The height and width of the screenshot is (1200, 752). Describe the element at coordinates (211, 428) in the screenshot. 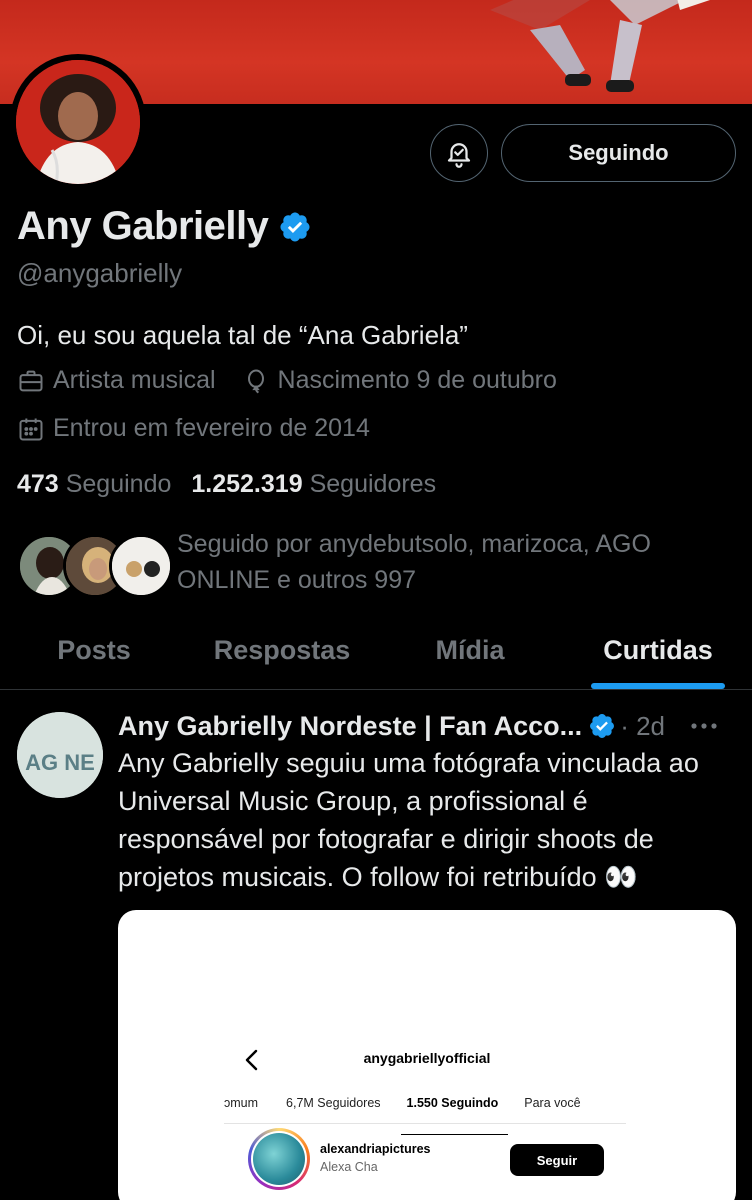

I see `joined-label: Entrou em fevereiro de 2014` at that location.